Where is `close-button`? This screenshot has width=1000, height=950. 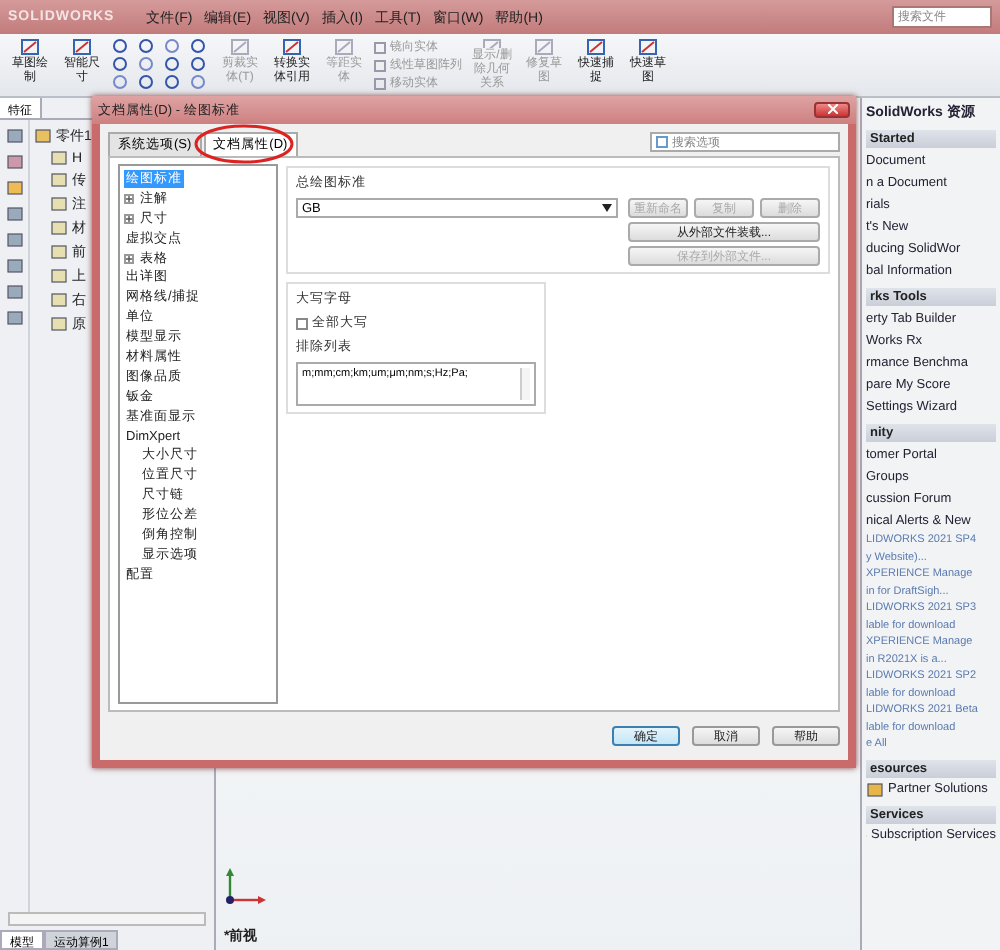 close-button is located at coordinates (832, 110).